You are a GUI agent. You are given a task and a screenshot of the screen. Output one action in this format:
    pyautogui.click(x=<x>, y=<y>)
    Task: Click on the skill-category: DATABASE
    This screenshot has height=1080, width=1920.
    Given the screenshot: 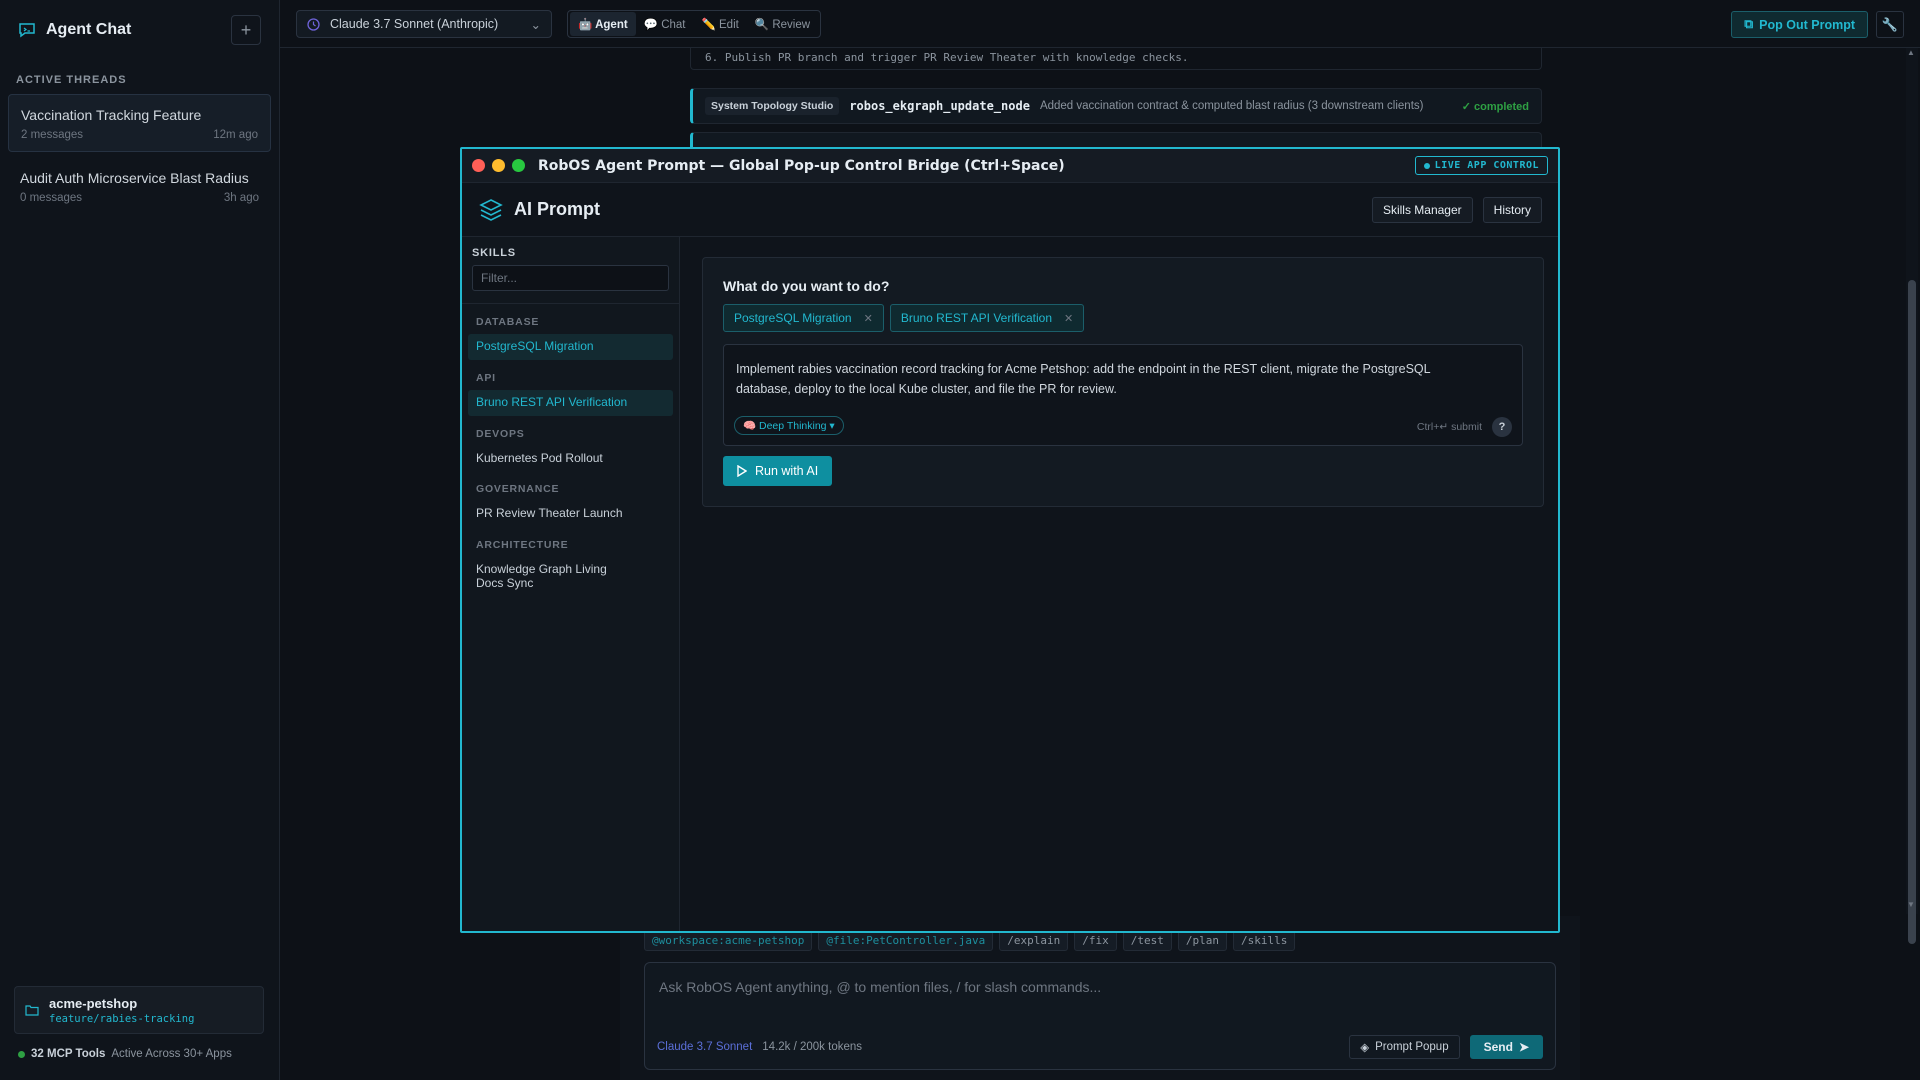 What is the action you would take?
    pyautogui.click(x=508, y=322)
    